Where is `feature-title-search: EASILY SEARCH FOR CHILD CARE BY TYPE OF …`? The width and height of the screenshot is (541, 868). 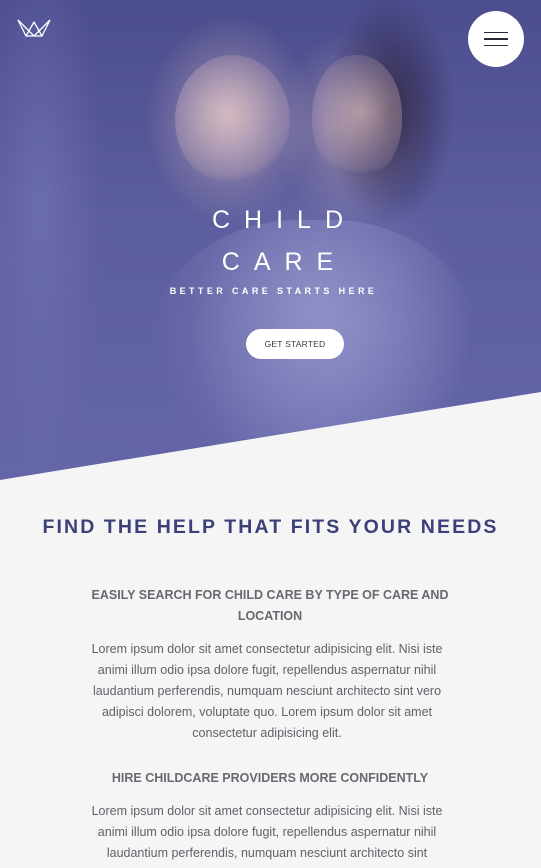 feature-title-search: EASILY SEARCH FOR CHILD CARE BY TYPE OF … is located at coordinates (270, 605).